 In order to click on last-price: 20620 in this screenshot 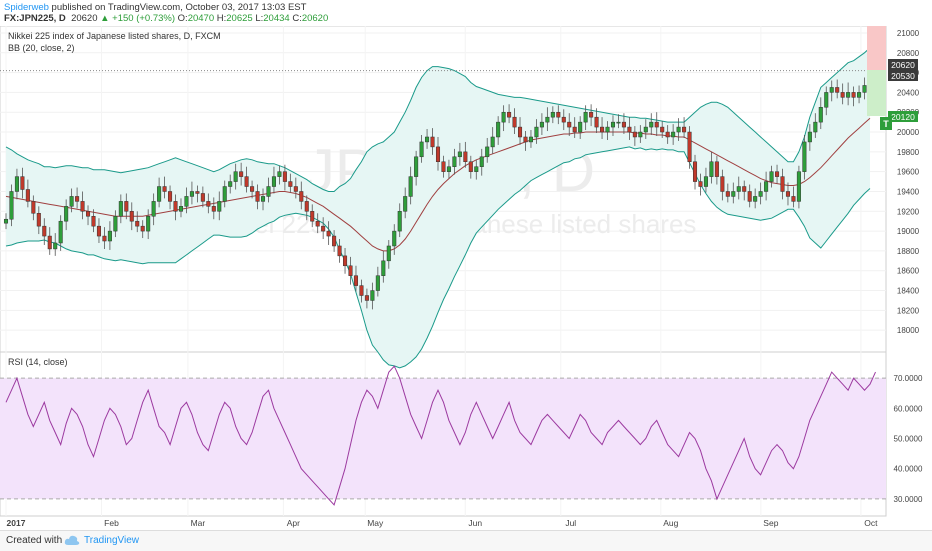, I will do `click(84, 18)`.